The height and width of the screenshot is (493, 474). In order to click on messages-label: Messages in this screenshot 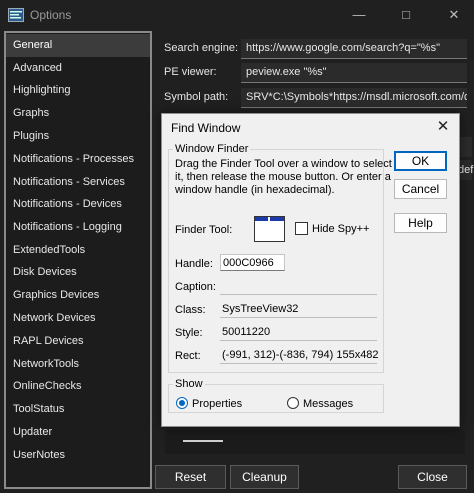, I will do `click(328, 404)`.